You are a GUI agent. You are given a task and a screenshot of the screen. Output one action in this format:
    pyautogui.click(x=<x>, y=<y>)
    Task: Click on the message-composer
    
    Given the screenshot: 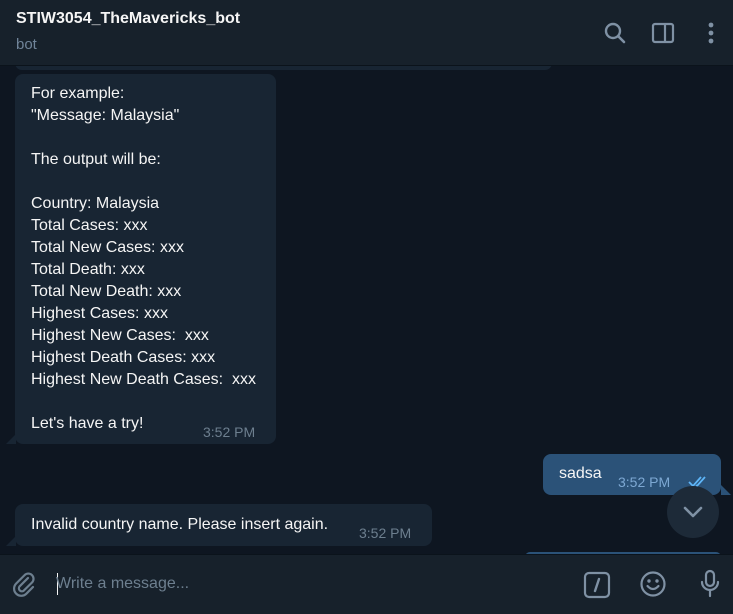 What is the action you would take?
    pyautogui.click(x=366, y=584)
    